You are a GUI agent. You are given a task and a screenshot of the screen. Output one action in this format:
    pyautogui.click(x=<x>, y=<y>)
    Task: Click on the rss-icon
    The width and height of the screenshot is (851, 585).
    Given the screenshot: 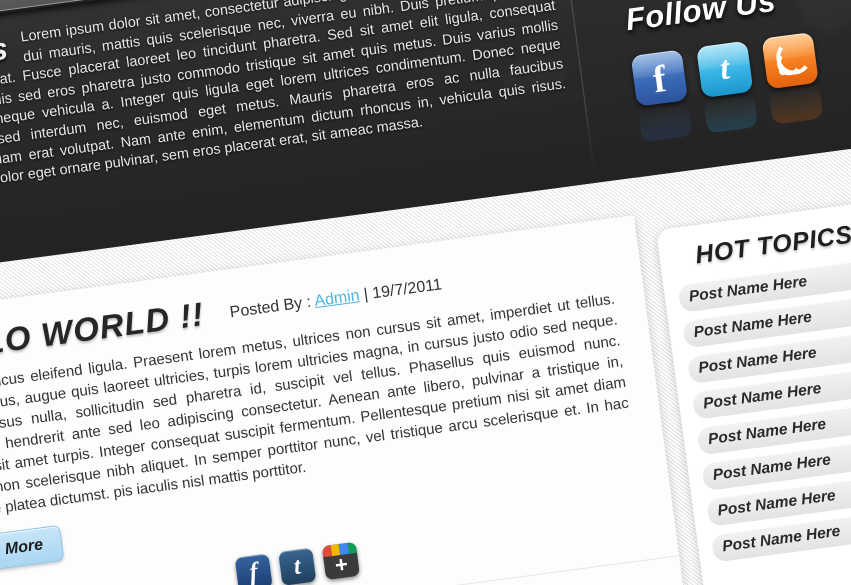 What is the action you would take?
    pyautogui.click(x=790, y=60)
    